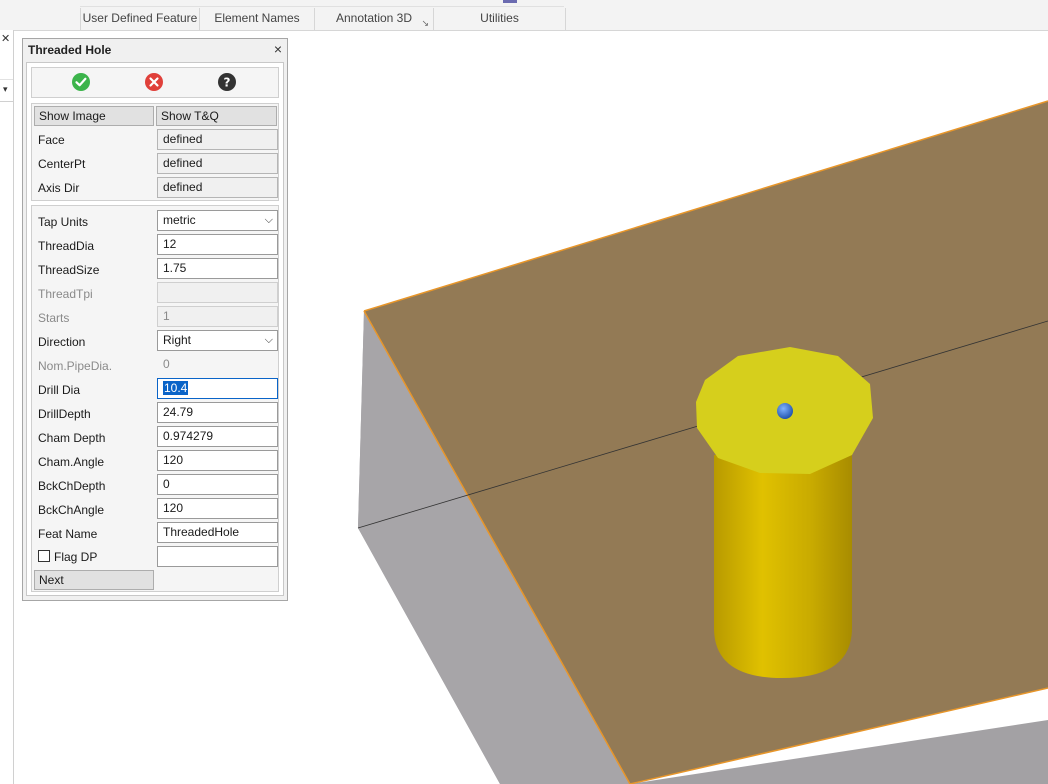 Image resolution: width=1048 pixels, height=784 pixels. I want to click on centerpt-label: CenterPt, so click(62, 164).